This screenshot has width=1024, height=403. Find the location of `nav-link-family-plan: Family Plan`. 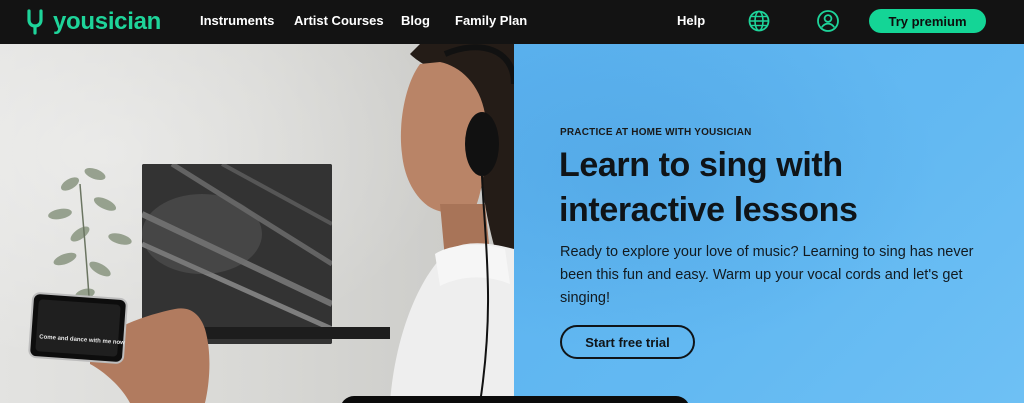

nav-link-family-plan: Family Plan is located at coordinates (491, 20).